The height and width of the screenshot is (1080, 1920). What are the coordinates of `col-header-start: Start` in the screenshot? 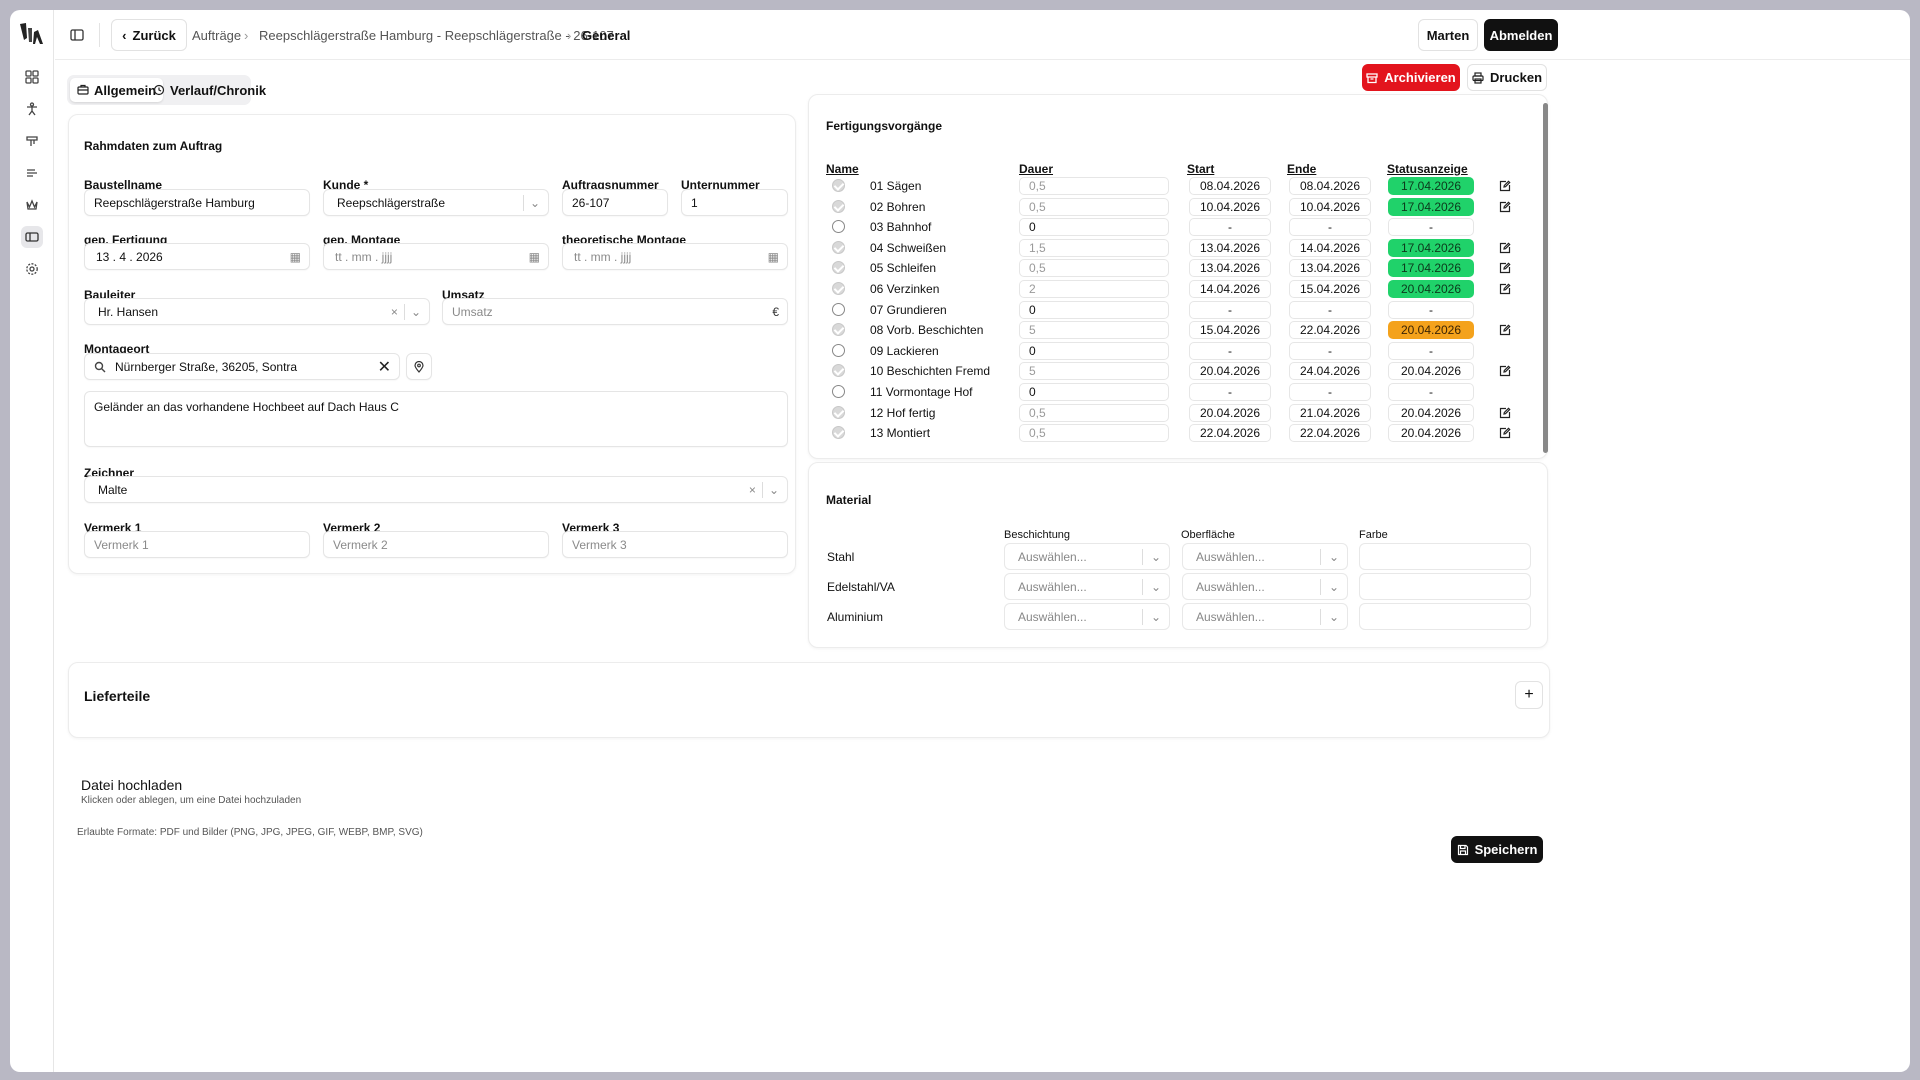 It's located at (1200, 169).